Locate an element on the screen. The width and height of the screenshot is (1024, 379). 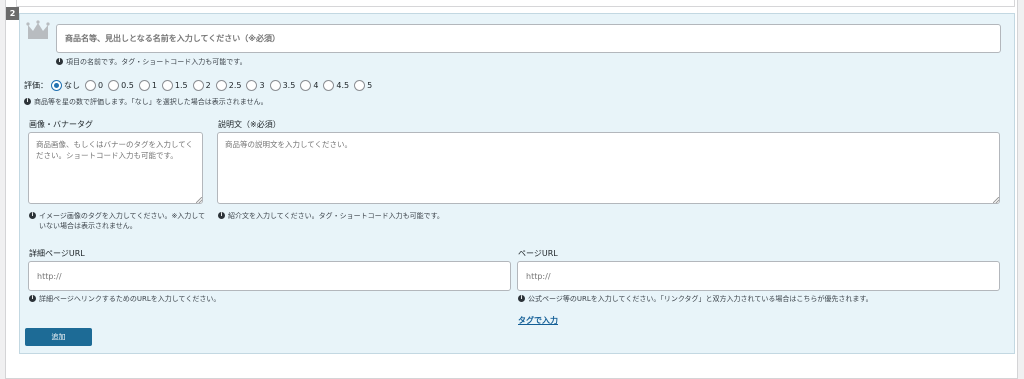
page-url-label: ページURL is located at coordinates (538, 253).